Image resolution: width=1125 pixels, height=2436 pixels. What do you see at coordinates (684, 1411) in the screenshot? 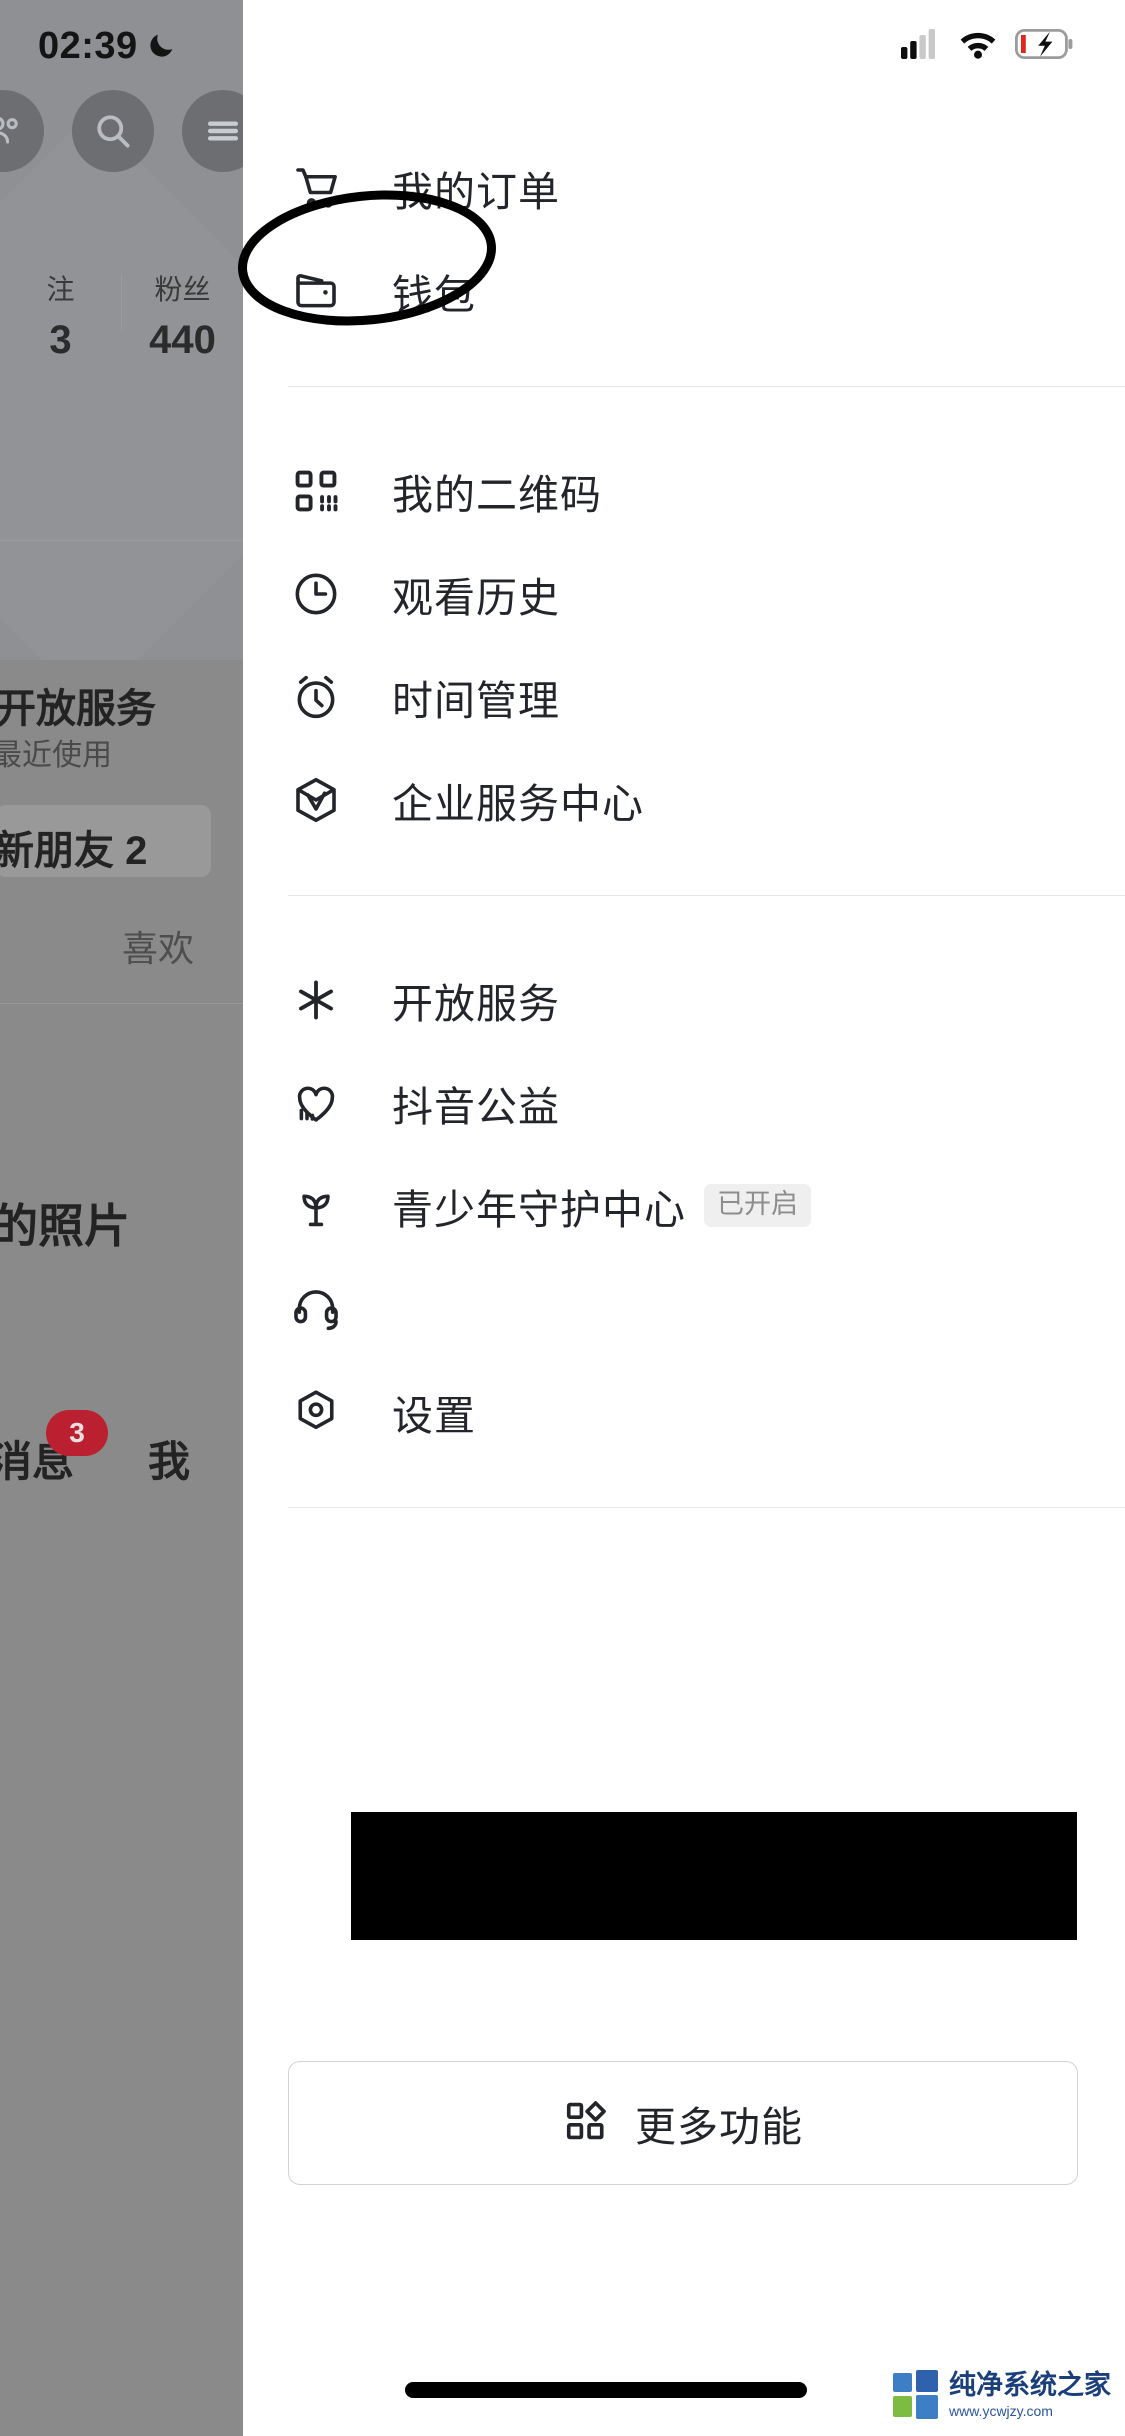
I see `menu-item-settings: 设置` at bounding box center [684, 1411].